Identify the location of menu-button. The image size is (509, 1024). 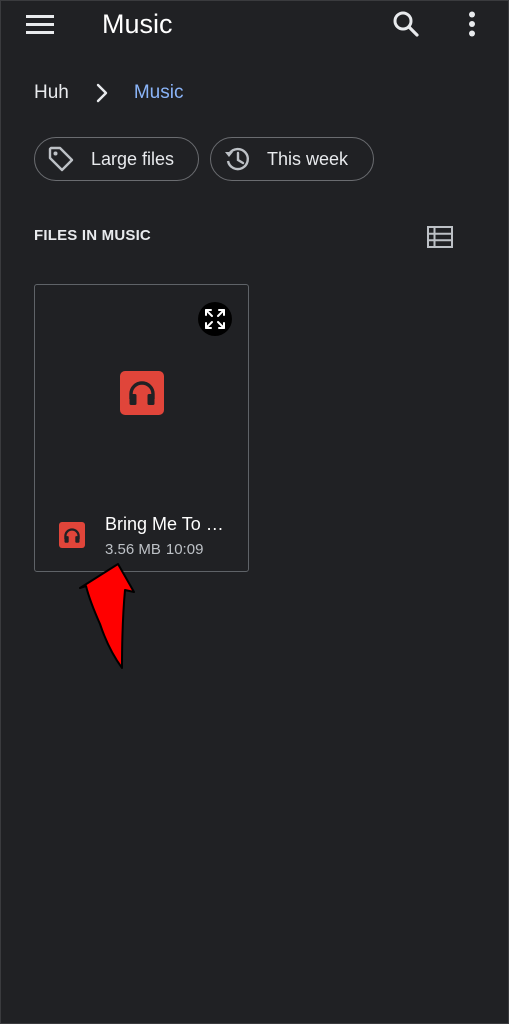
(40, 24).